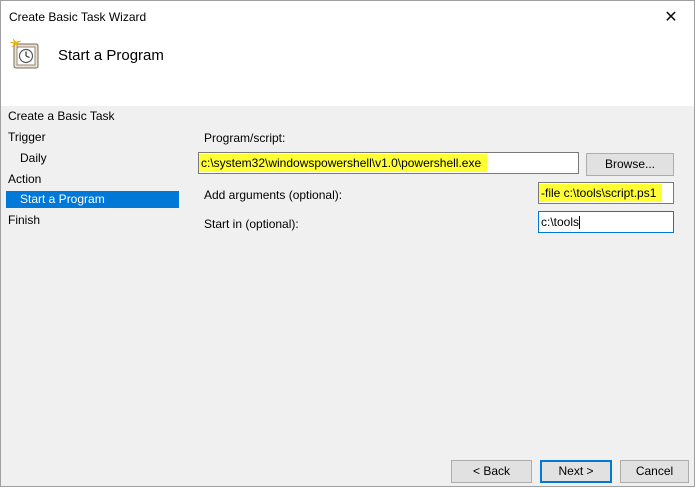 This screenshot has width=696, height=488. Describe the element at coordinates (601, 193) in the screenshot. I see `arguments-value: -file c:\tools\script.ps1` at that location.